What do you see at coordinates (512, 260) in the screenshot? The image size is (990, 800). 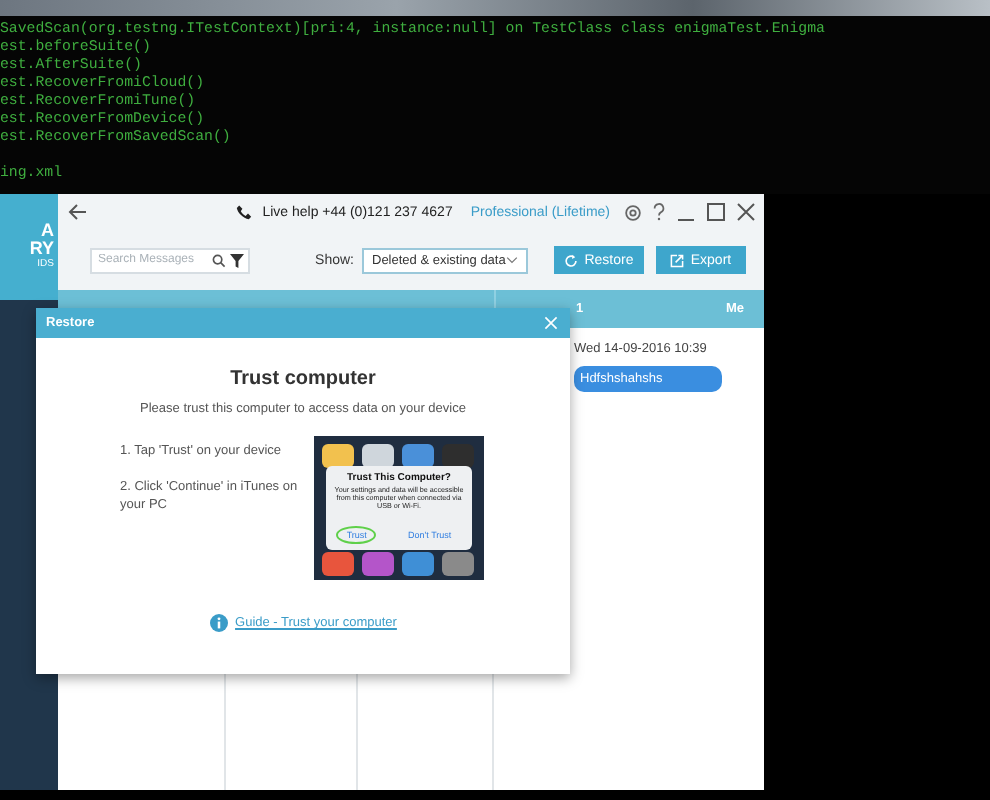 I see `caret-icon` at bounding box center [512, 260].